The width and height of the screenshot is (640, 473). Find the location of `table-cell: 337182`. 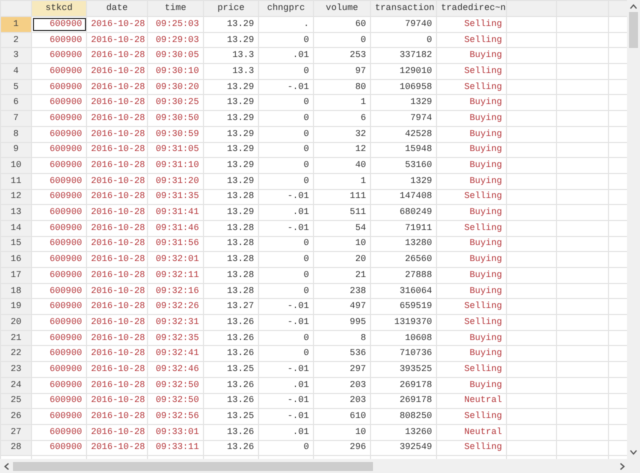

table-cell: 337182 is located at coordinates (403, 56).